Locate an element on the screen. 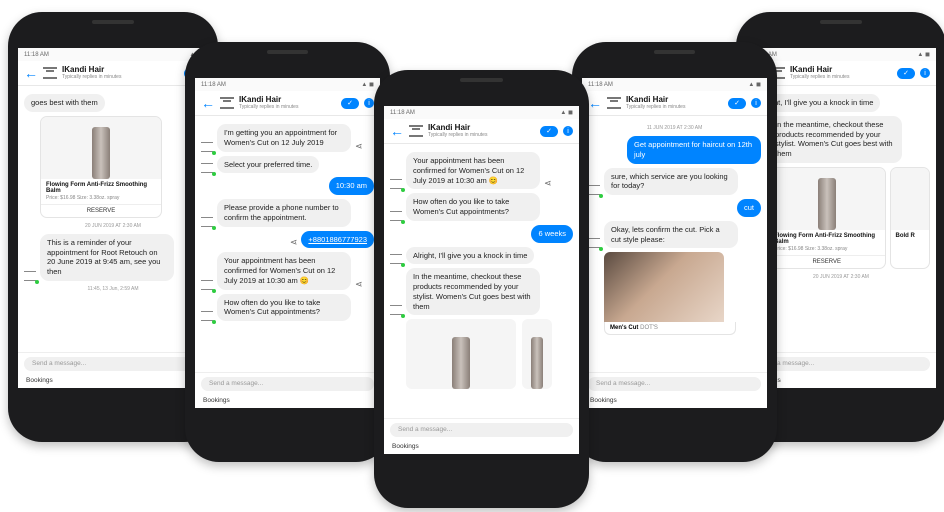 This screenshot has height=512, width=944. haircut-image is located at coordinates (664, 287).